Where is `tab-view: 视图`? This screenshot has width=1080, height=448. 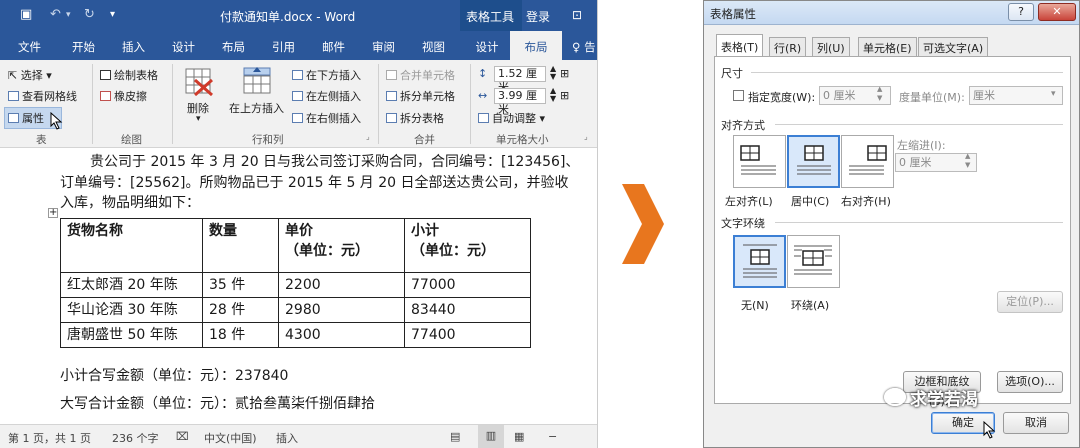 tab-view: 视图 is located at coordinates (433, 47).